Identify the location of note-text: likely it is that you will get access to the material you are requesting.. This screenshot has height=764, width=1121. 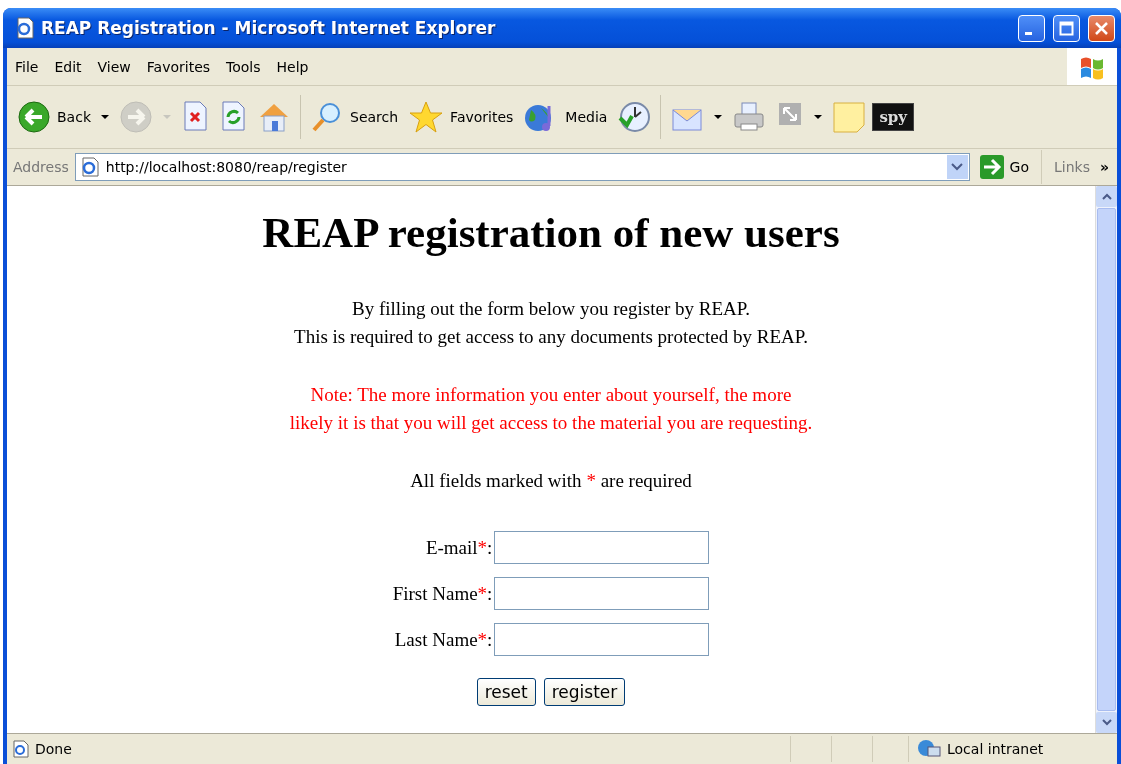
(551, 423).